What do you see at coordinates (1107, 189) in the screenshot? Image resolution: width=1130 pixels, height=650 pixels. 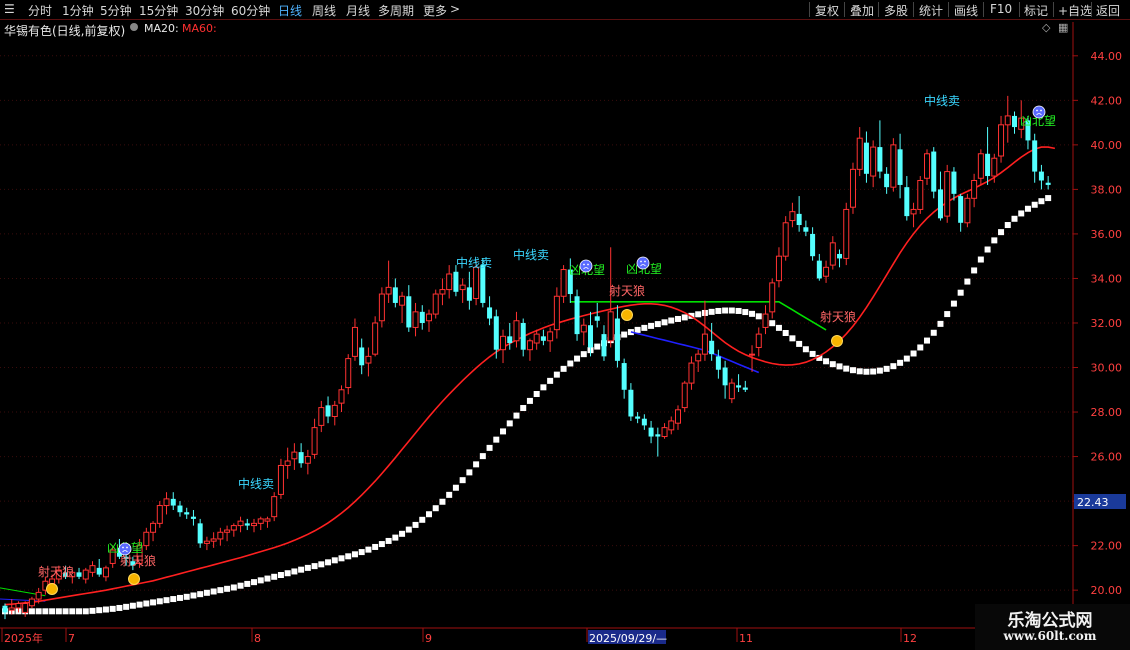 I see `y-tick-label: 38.00` at bounding box center [1107, 189].